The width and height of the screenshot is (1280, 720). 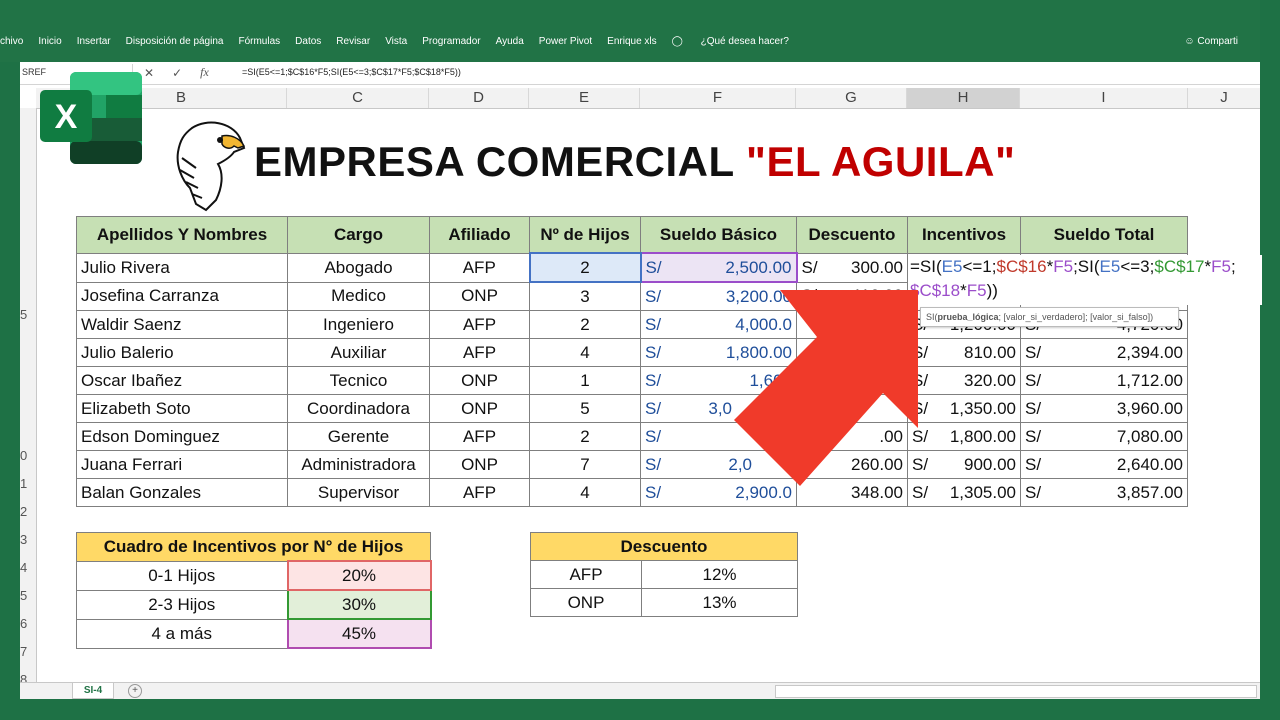 I want to click on tab-enrique-xls: Enrique xls, so click(x=631, y=41).